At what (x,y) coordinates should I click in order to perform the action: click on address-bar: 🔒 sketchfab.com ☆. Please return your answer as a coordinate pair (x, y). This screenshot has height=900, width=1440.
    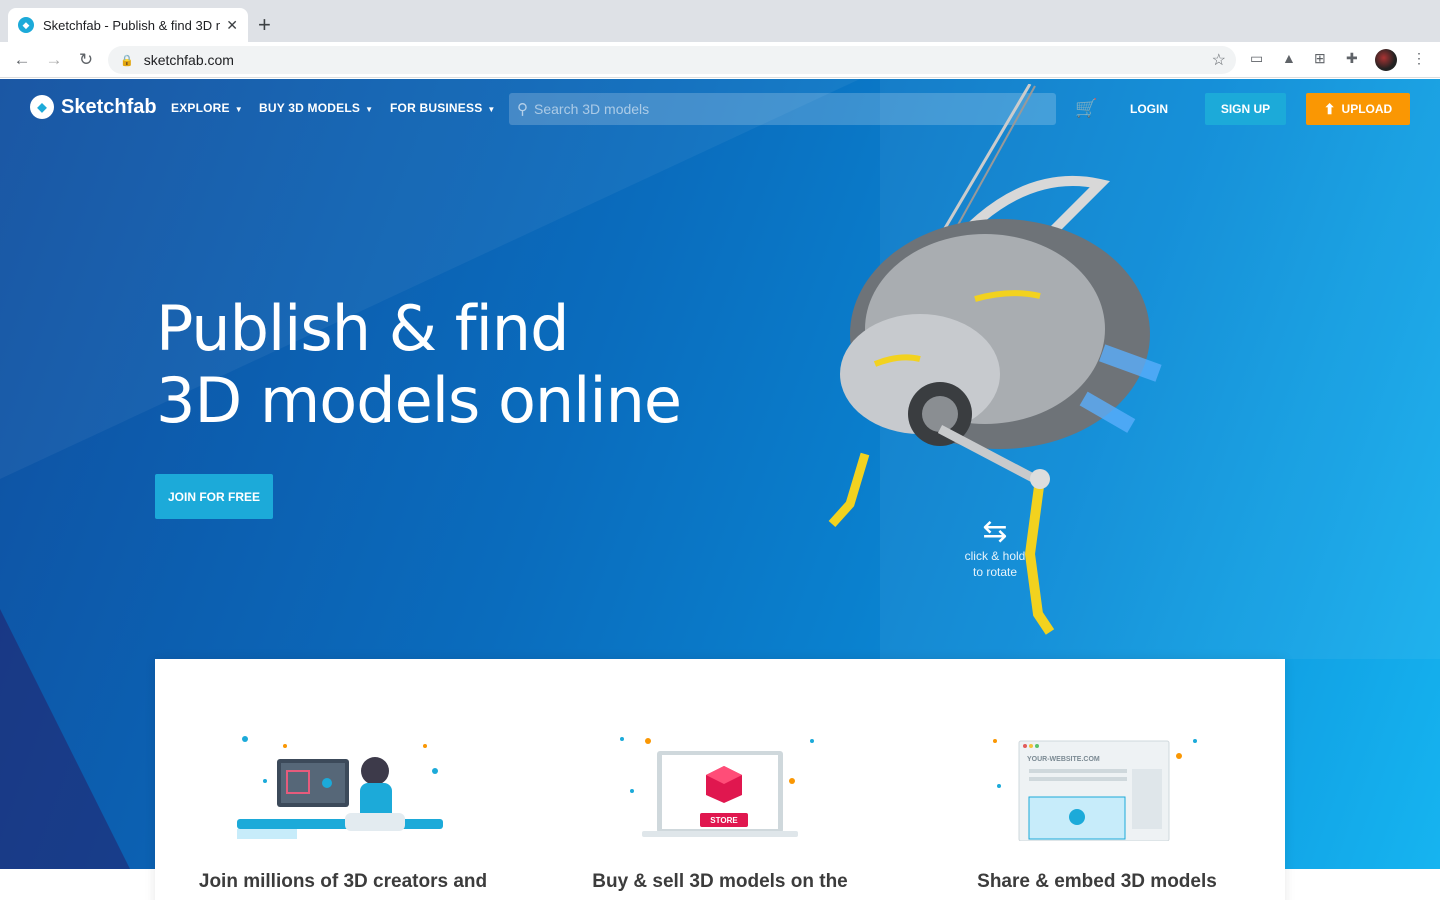
    Looking at the image, I should click on (672, 60).